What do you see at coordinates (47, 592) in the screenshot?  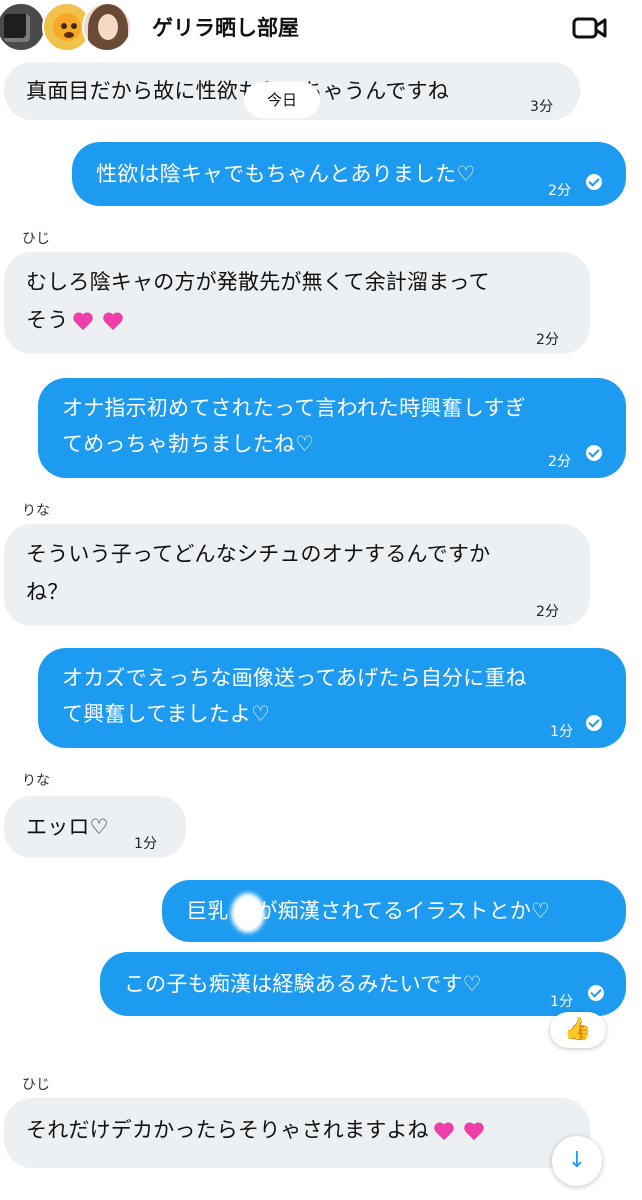 I see `message-text: ね？` at bounding box center [47, 592].